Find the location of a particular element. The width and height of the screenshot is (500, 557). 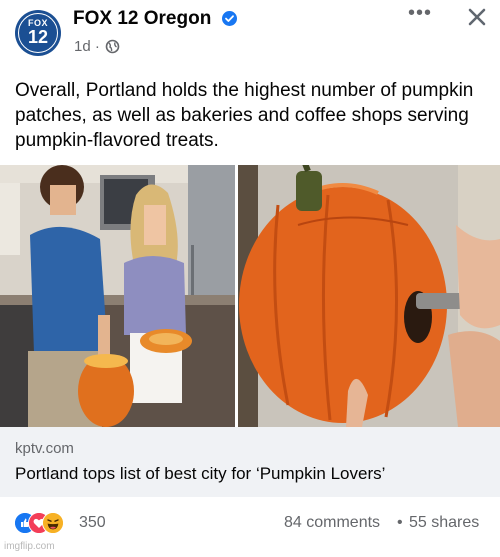

post-header: FOX 12 FOX 12 Oregon 1d · ••• is located at coordinates (250, 31).